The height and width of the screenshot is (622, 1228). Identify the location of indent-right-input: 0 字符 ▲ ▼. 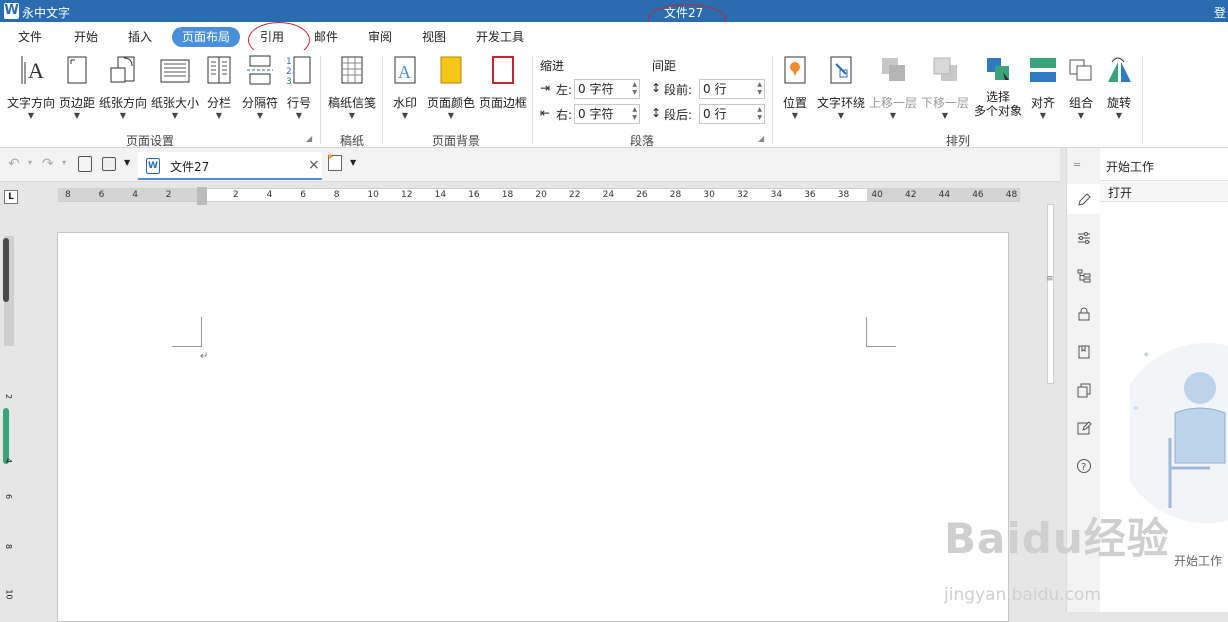
(607, 114).